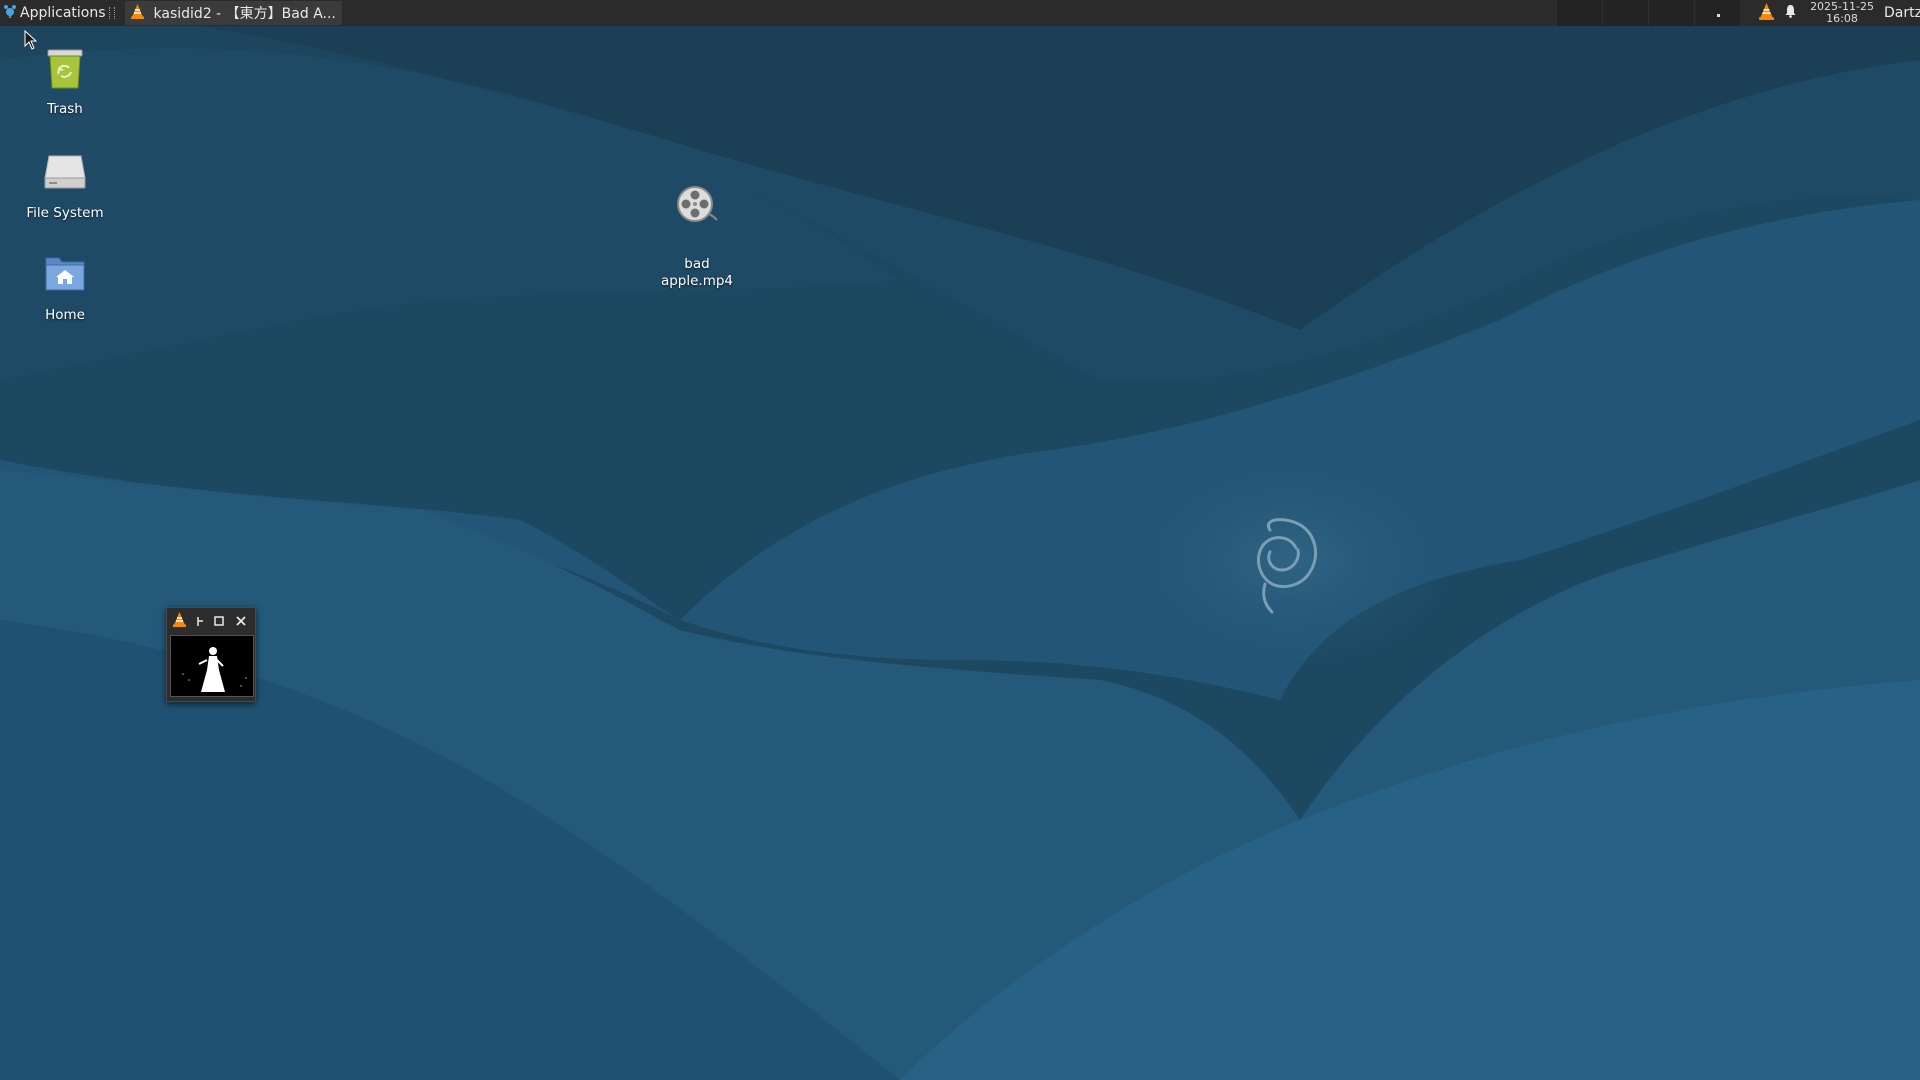 This screenshot has width=1920, height=1080. I want to click on clock: 2025-11-25 16:08, so click(1842, 13).